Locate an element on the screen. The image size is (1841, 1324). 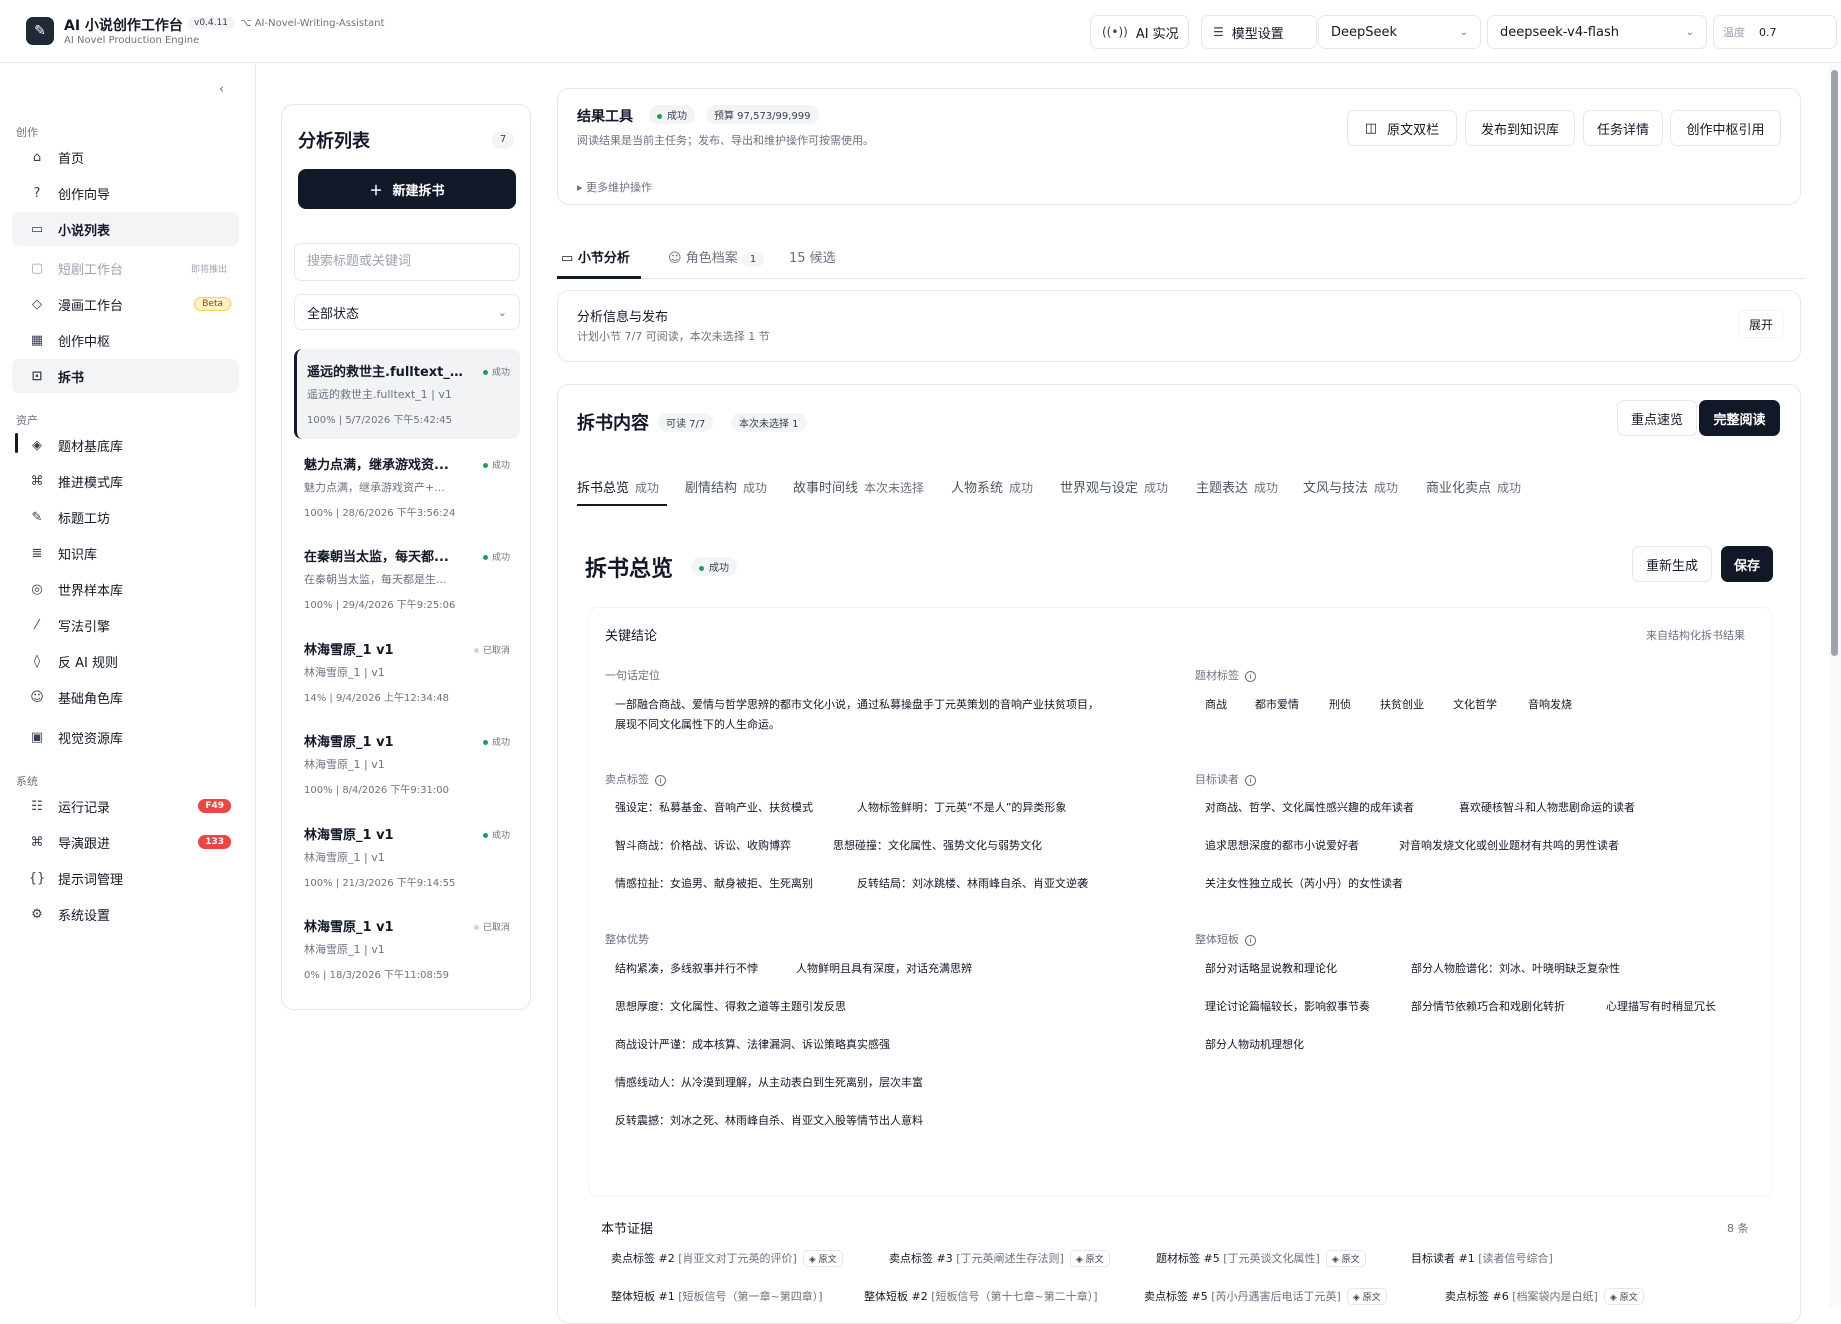
evidence-item: 目标读者 #1 [读者信号综合] is located at coordinates (1482, 1258).